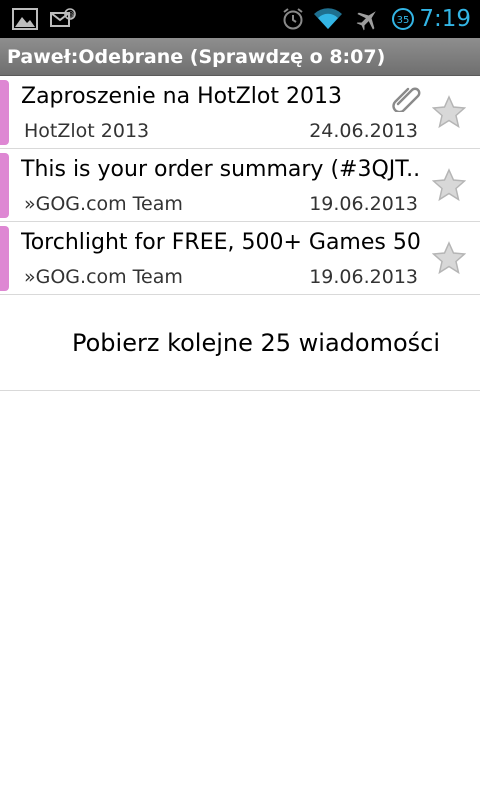  I want to click on battery-icon: 35, so click(403, 19).